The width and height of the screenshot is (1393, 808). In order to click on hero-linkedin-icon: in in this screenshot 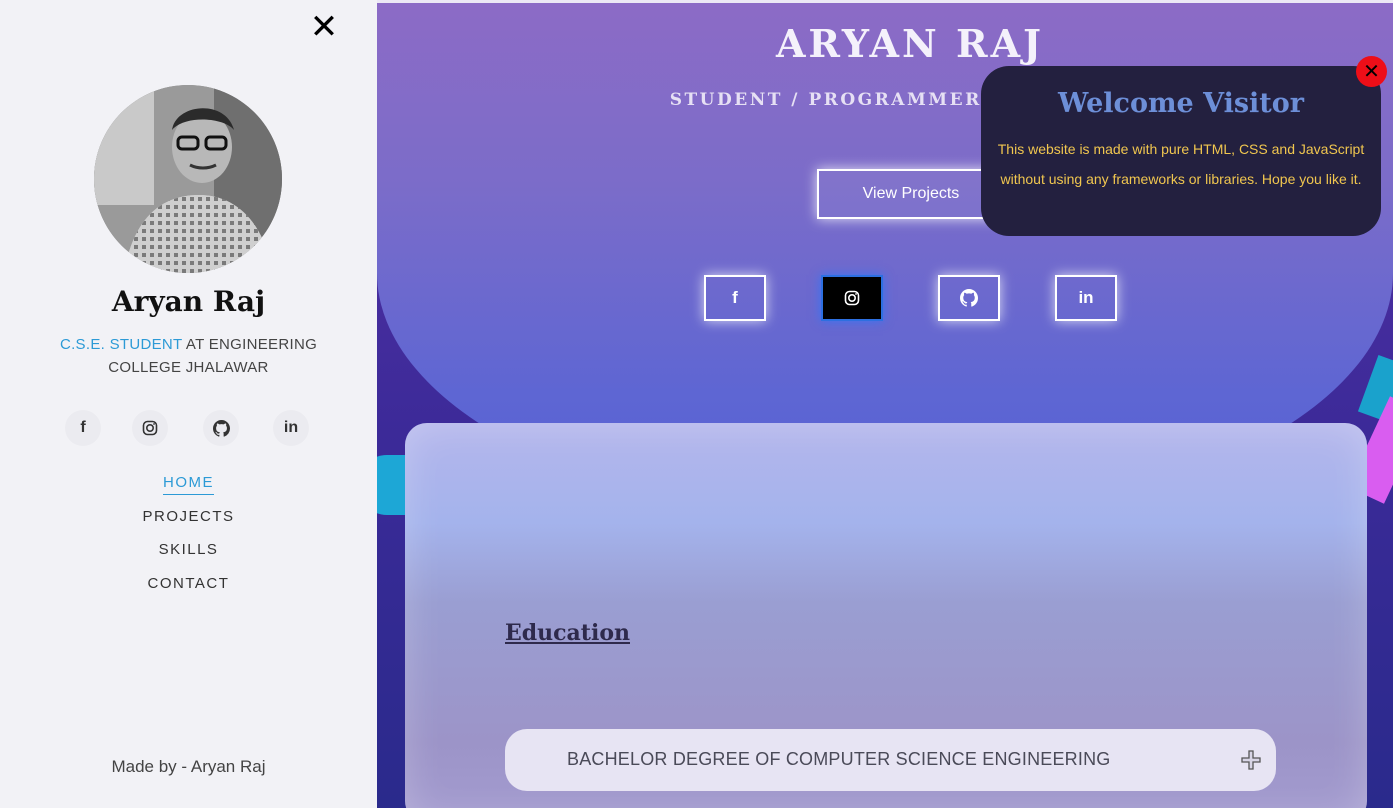, I will do `click(1086, 298)`.